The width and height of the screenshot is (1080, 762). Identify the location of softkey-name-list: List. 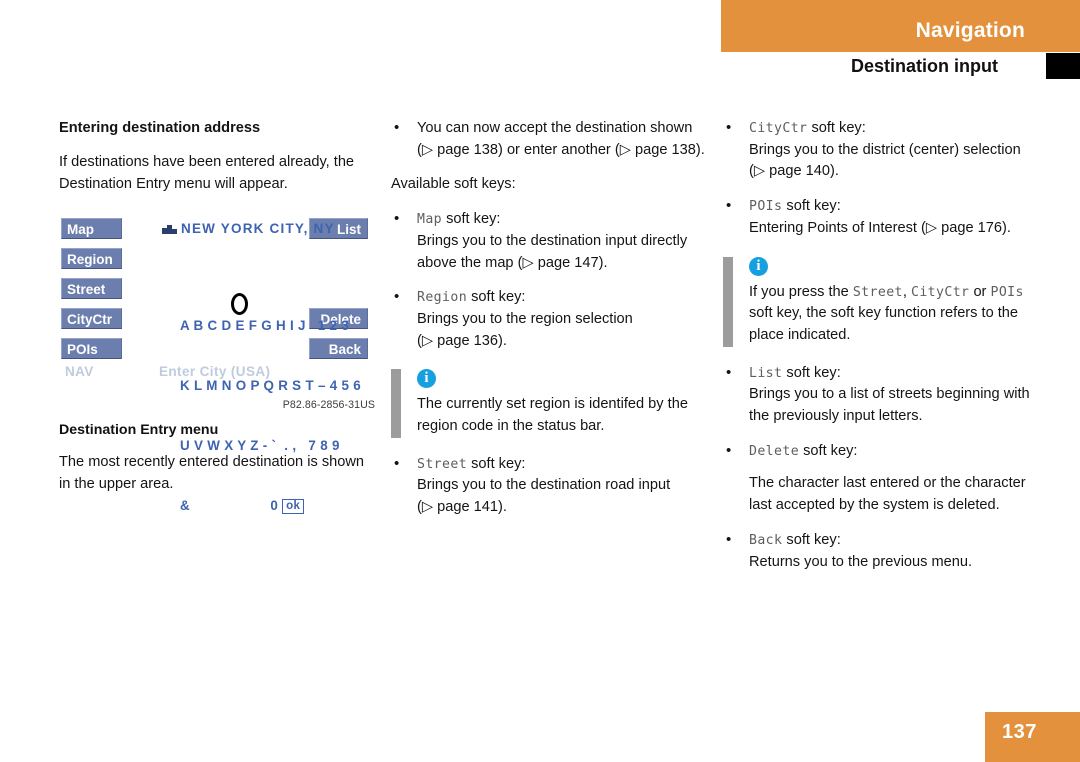
(766, 373).